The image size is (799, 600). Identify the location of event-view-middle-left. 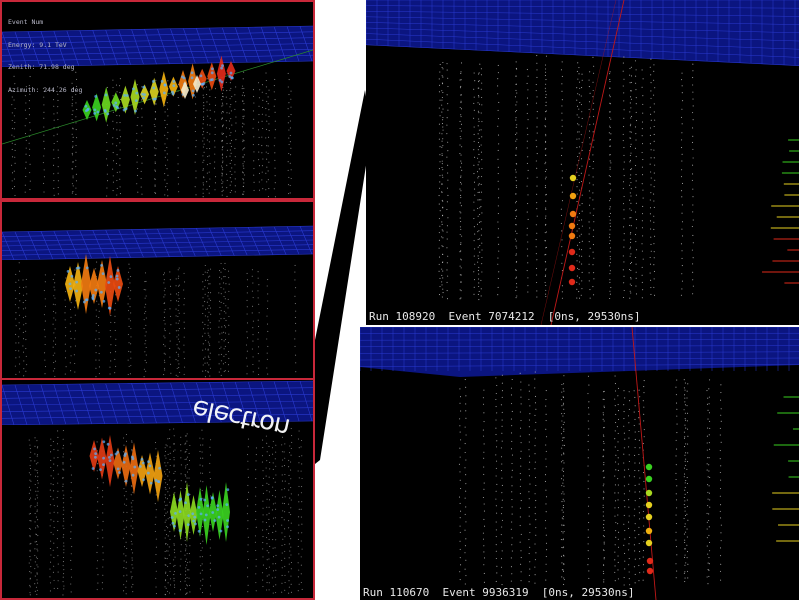
(157, 290).